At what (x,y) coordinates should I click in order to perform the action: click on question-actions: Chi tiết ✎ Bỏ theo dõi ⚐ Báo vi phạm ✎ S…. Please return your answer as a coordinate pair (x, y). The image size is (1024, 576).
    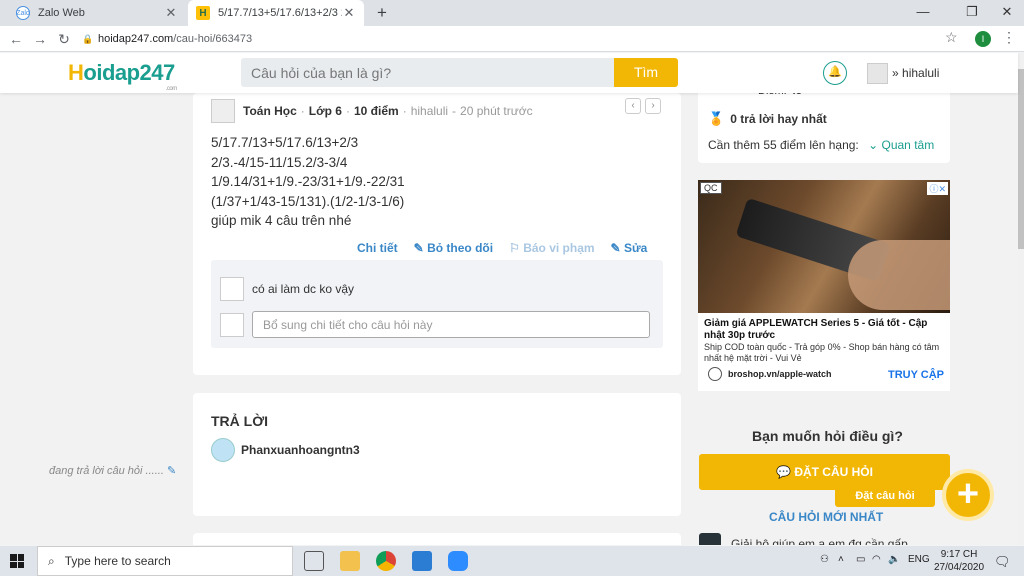
    Looking at the image, I should click on (502, 248).